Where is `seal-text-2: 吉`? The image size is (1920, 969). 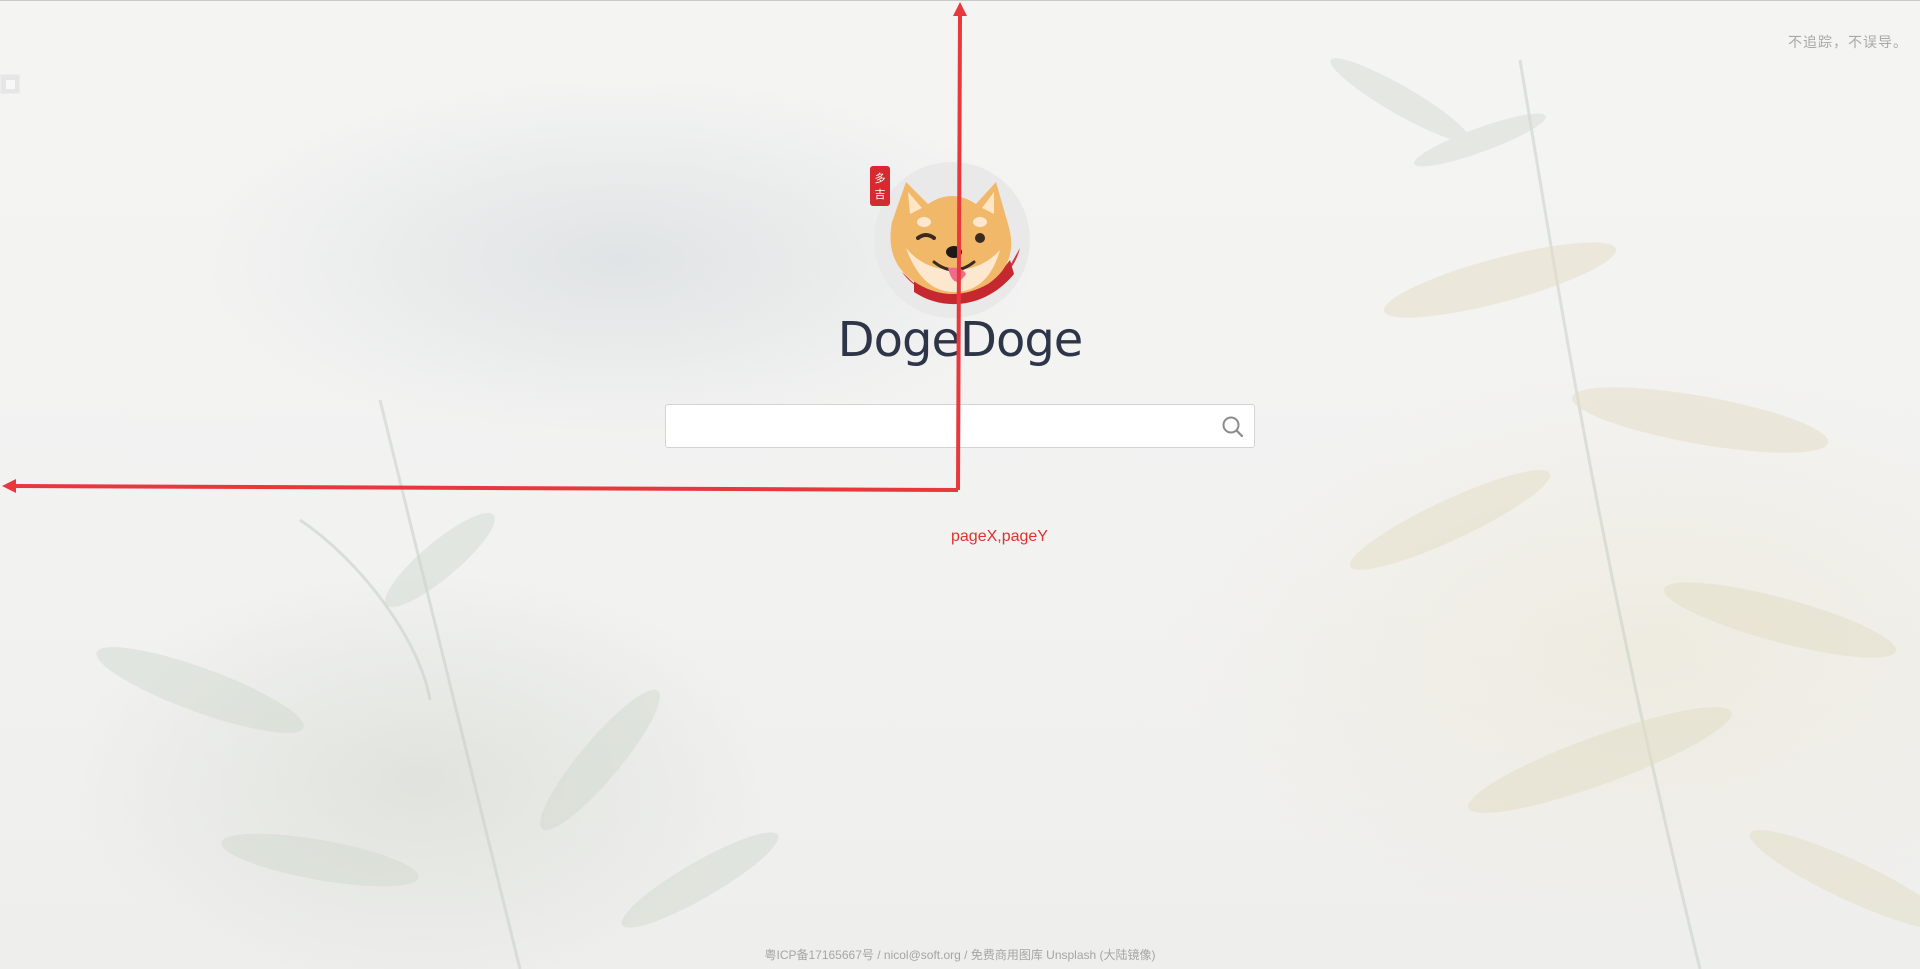
seal-text-2: 吉 is located at coordinates (880, 194).